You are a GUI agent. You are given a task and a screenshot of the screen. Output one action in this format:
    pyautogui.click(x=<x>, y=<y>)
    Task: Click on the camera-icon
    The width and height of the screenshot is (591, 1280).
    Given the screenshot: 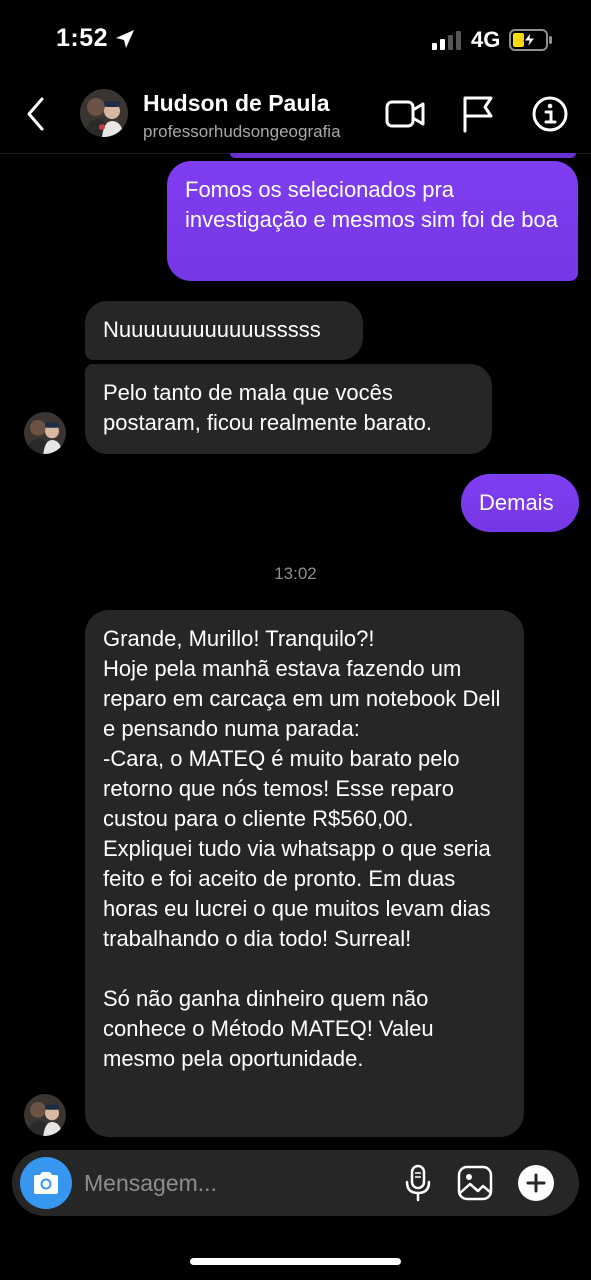 What is the action you would take?
    pyautogui.click(x=46, y=1183)
    